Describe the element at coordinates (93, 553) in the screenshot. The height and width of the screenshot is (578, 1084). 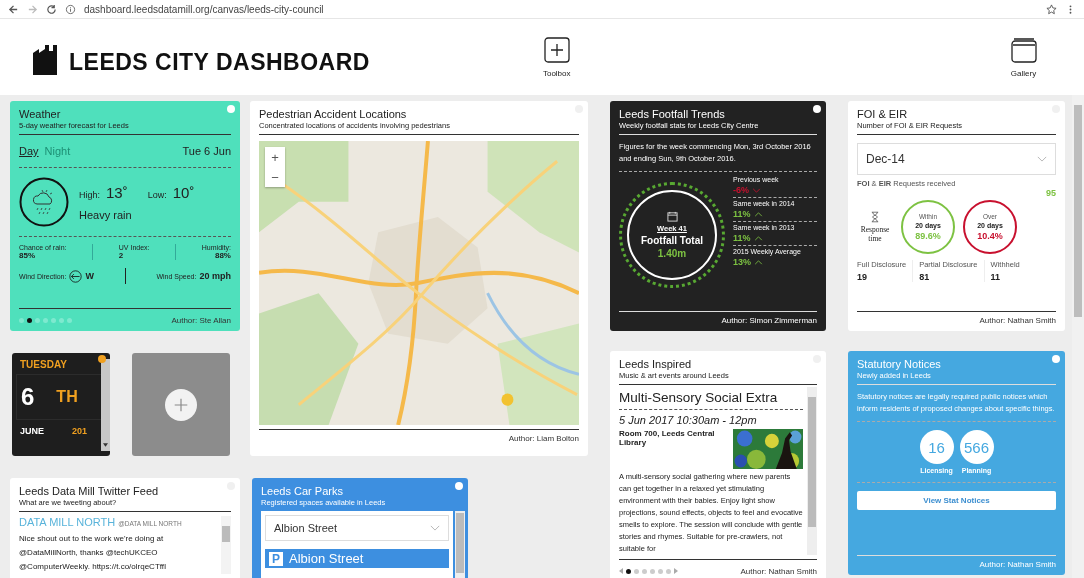
I see `tweet-text: Nice shout out to the work we're doing at @DataMillNorth, thanks @techUKCEO @ComputerWeekly. https://t.co/olrqeCTffI` at that location.